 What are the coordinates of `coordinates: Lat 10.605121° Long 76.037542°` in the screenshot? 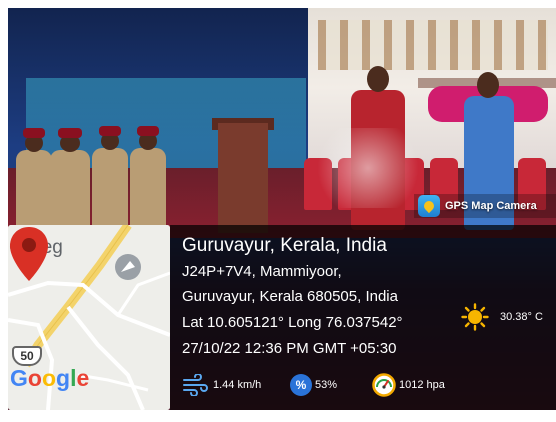 It's located at (292, 322).